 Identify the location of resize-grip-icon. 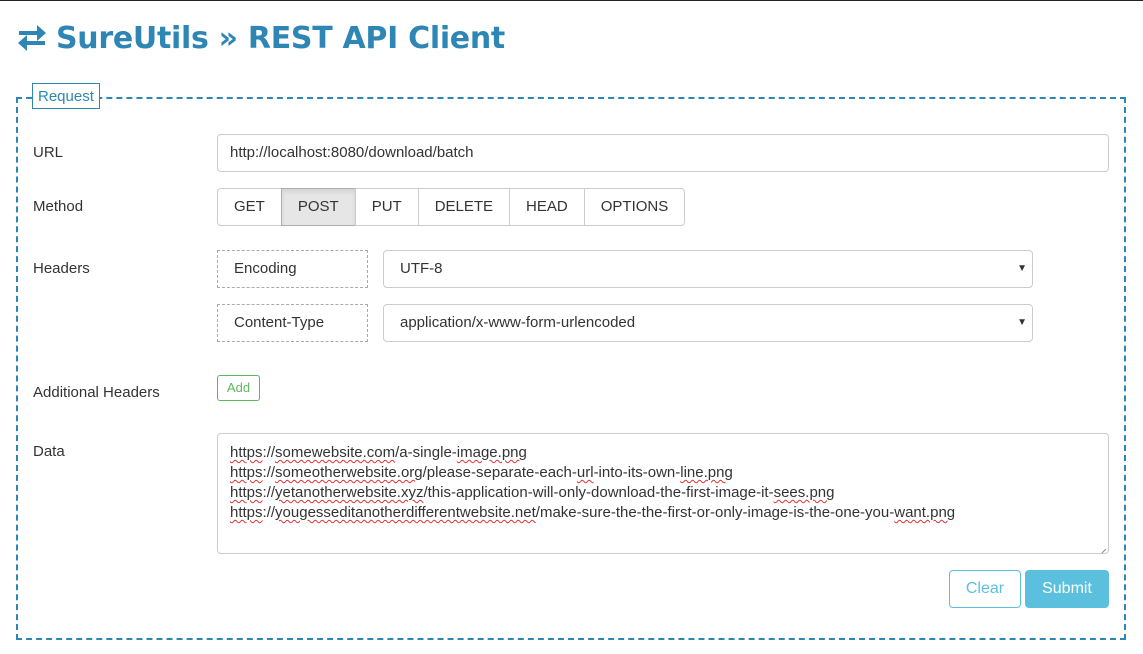
(1102, 548).